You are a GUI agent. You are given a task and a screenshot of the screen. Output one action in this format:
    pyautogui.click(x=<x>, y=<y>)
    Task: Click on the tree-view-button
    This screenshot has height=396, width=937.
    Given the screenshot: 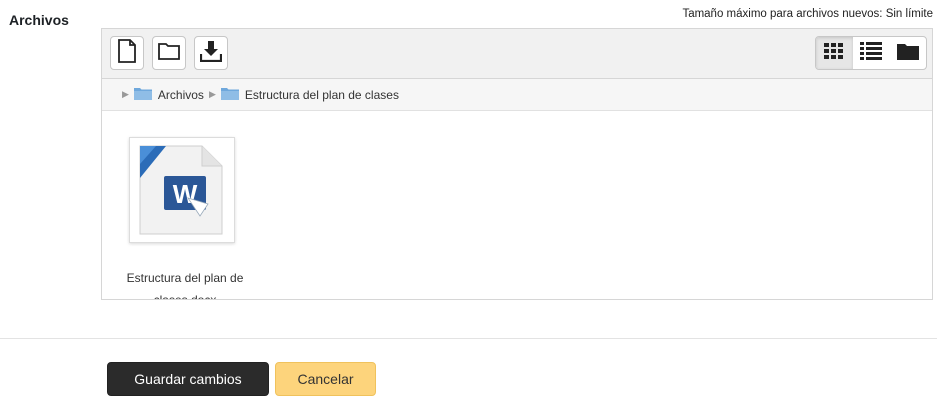 What is the action you would take?
    pyautogui.click(x=907, y=53)
    